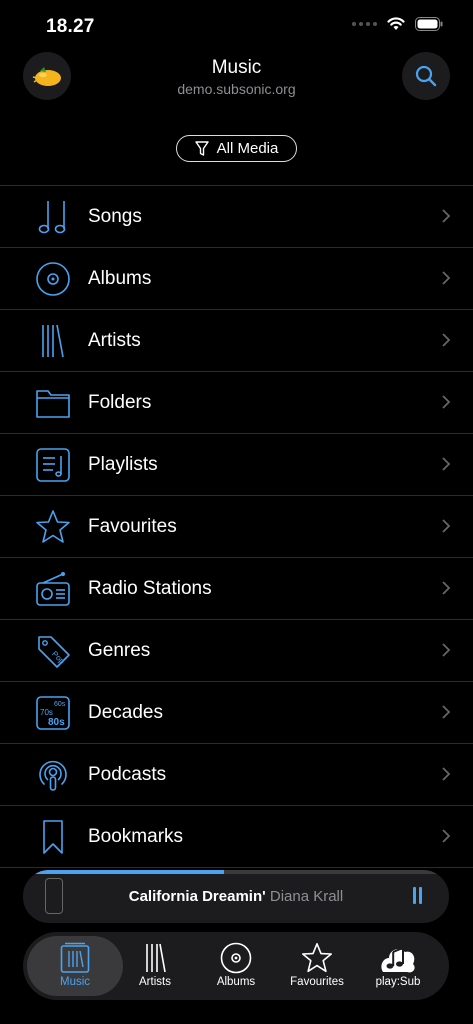 This screenshot has height=1024, width=473. I want to click on play-sub-logo-icon, so click(398, 958).